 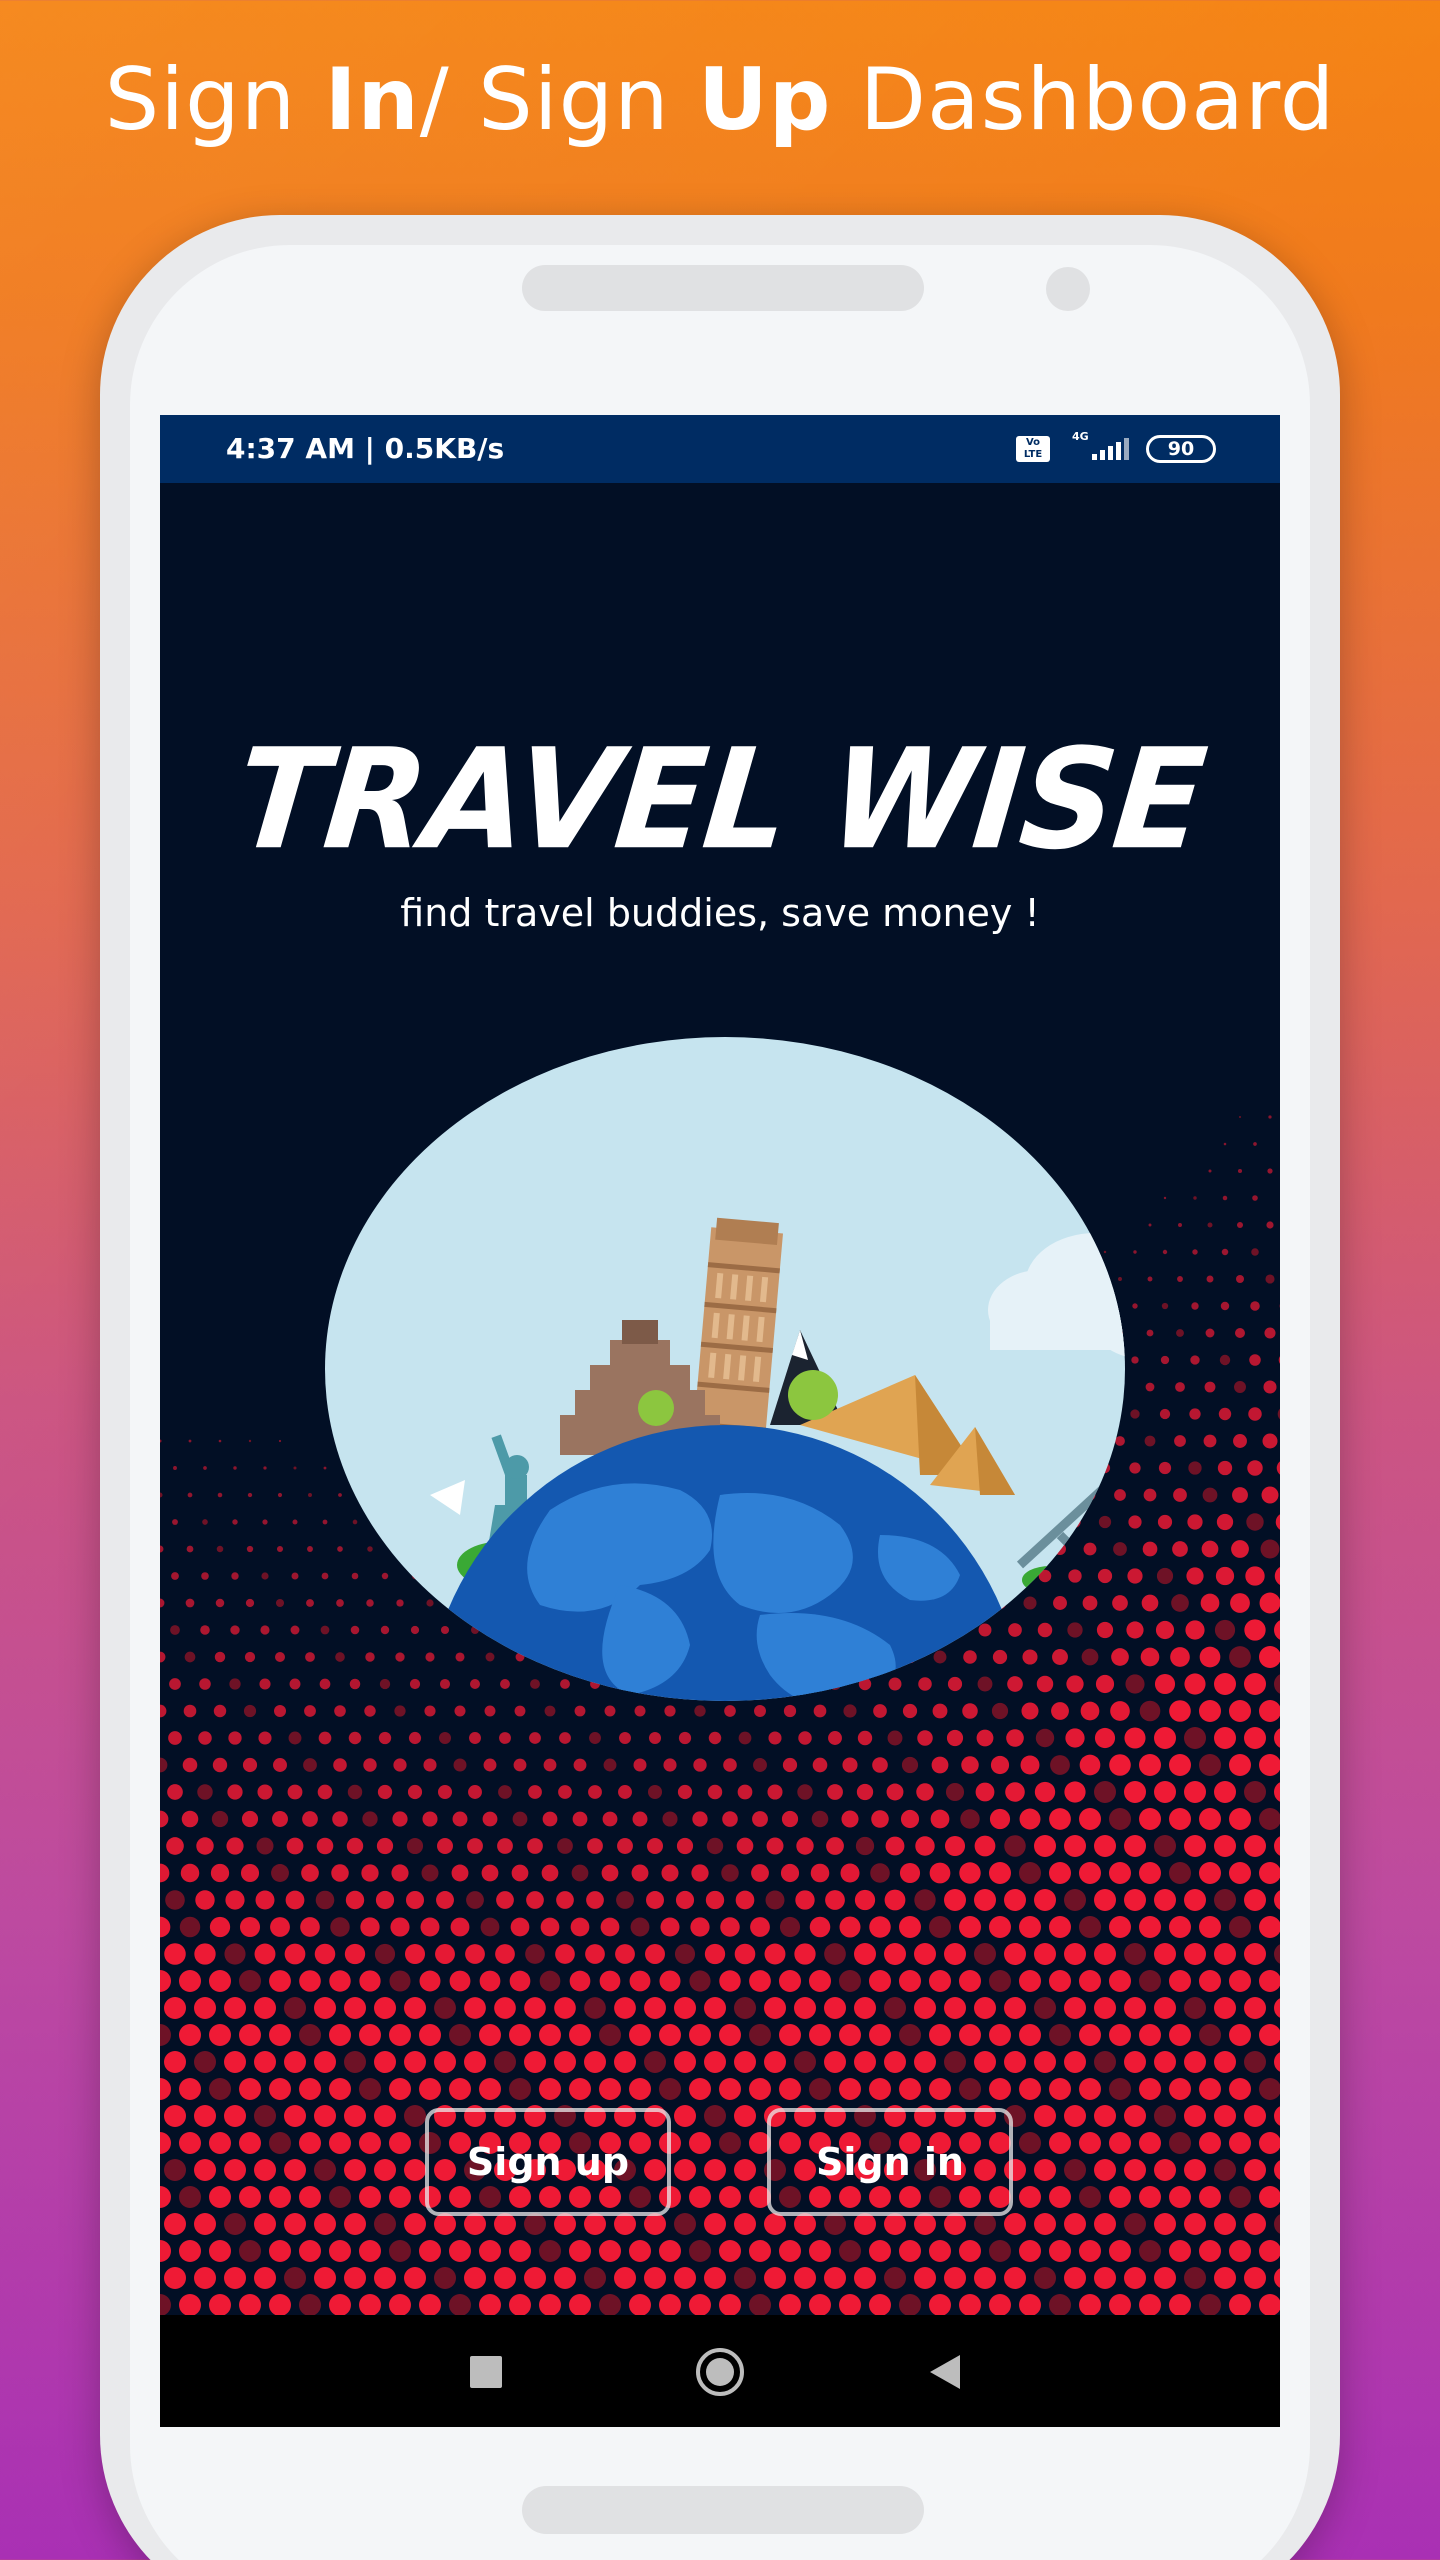 I want to click on navigation-bar, so click(x=720, y=2371).